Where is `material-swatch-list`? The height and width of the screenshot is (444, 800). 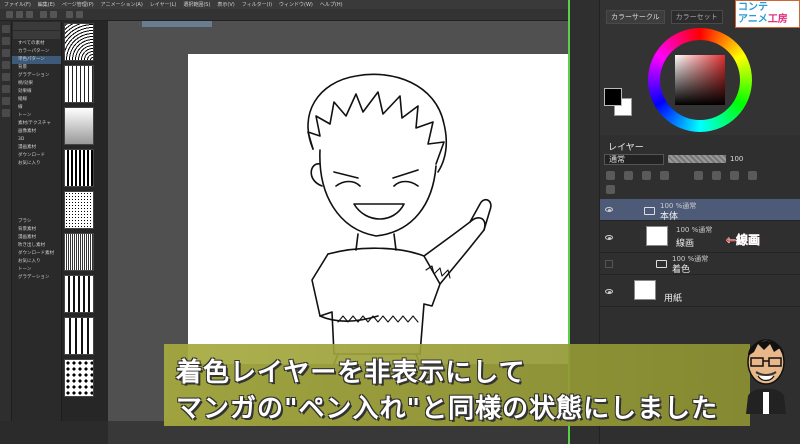
material-swatch-list is located at coordinates (85, 221).